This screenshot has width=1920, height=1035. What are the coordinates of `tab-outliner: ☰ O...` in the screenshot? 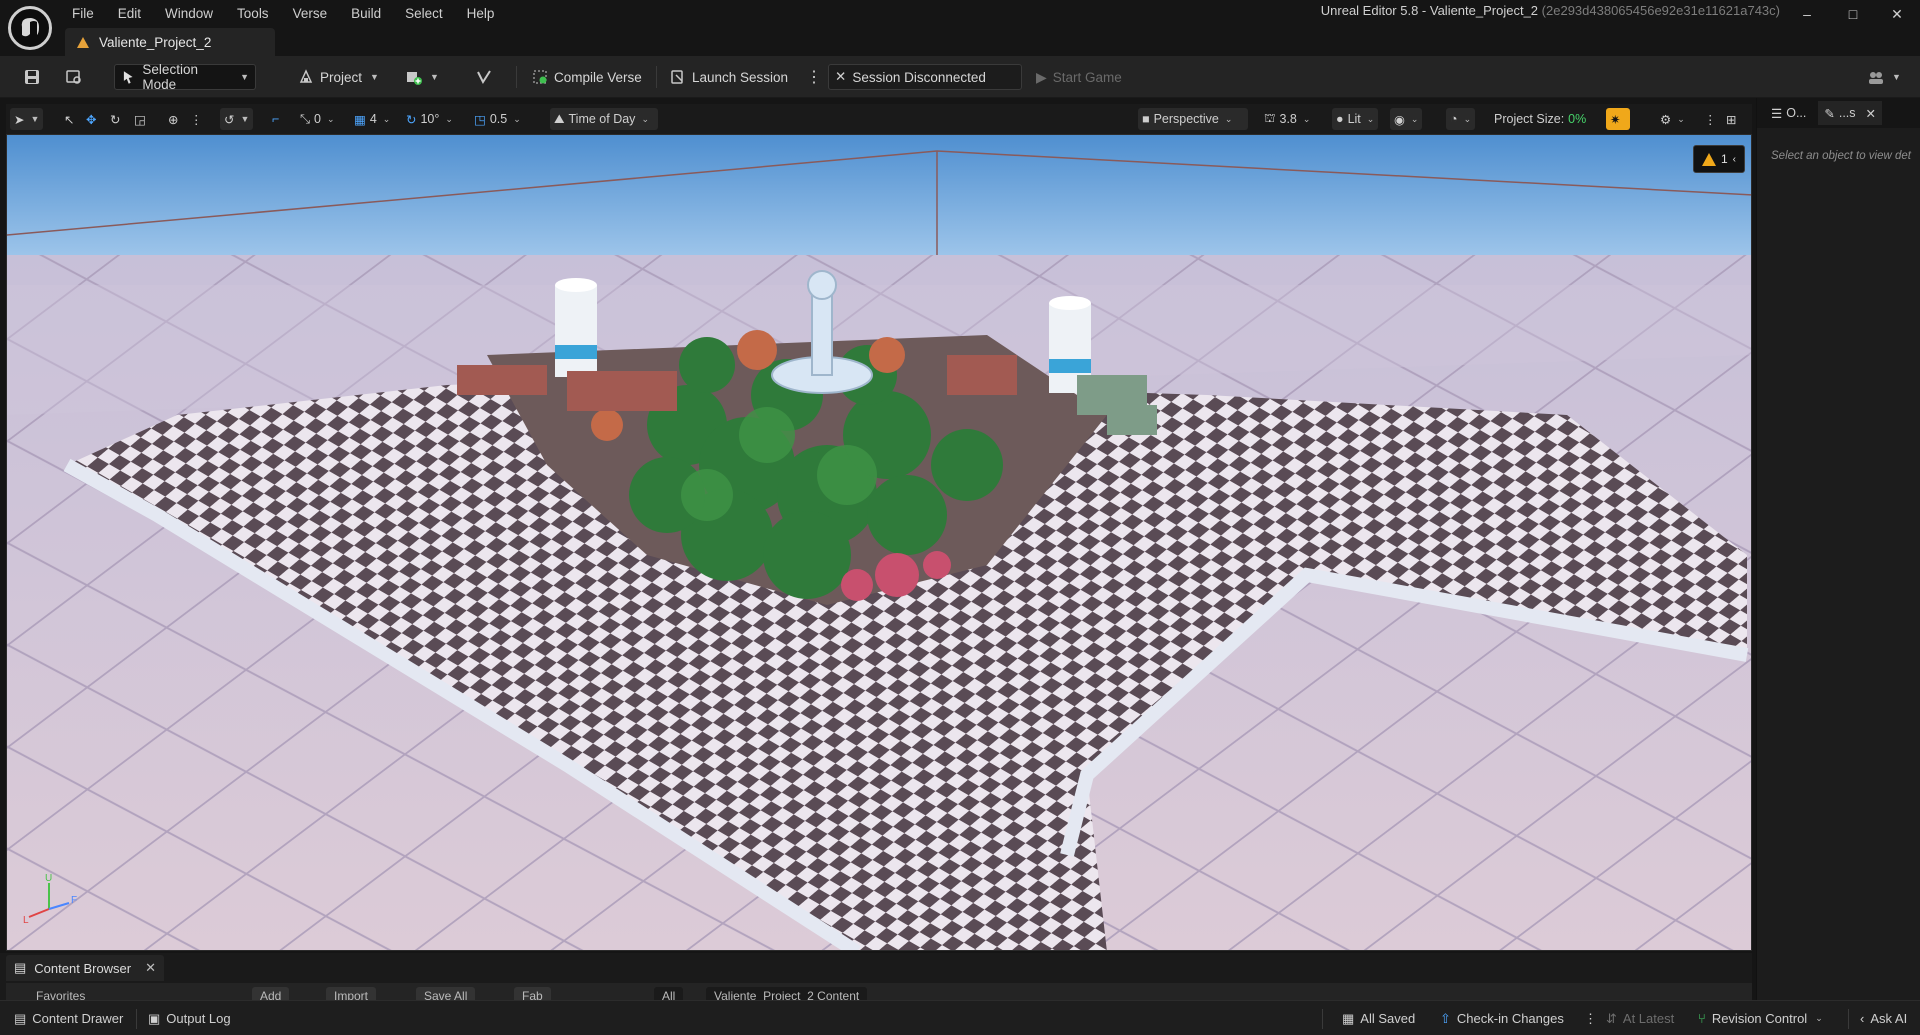 It's located at (1788, 113).